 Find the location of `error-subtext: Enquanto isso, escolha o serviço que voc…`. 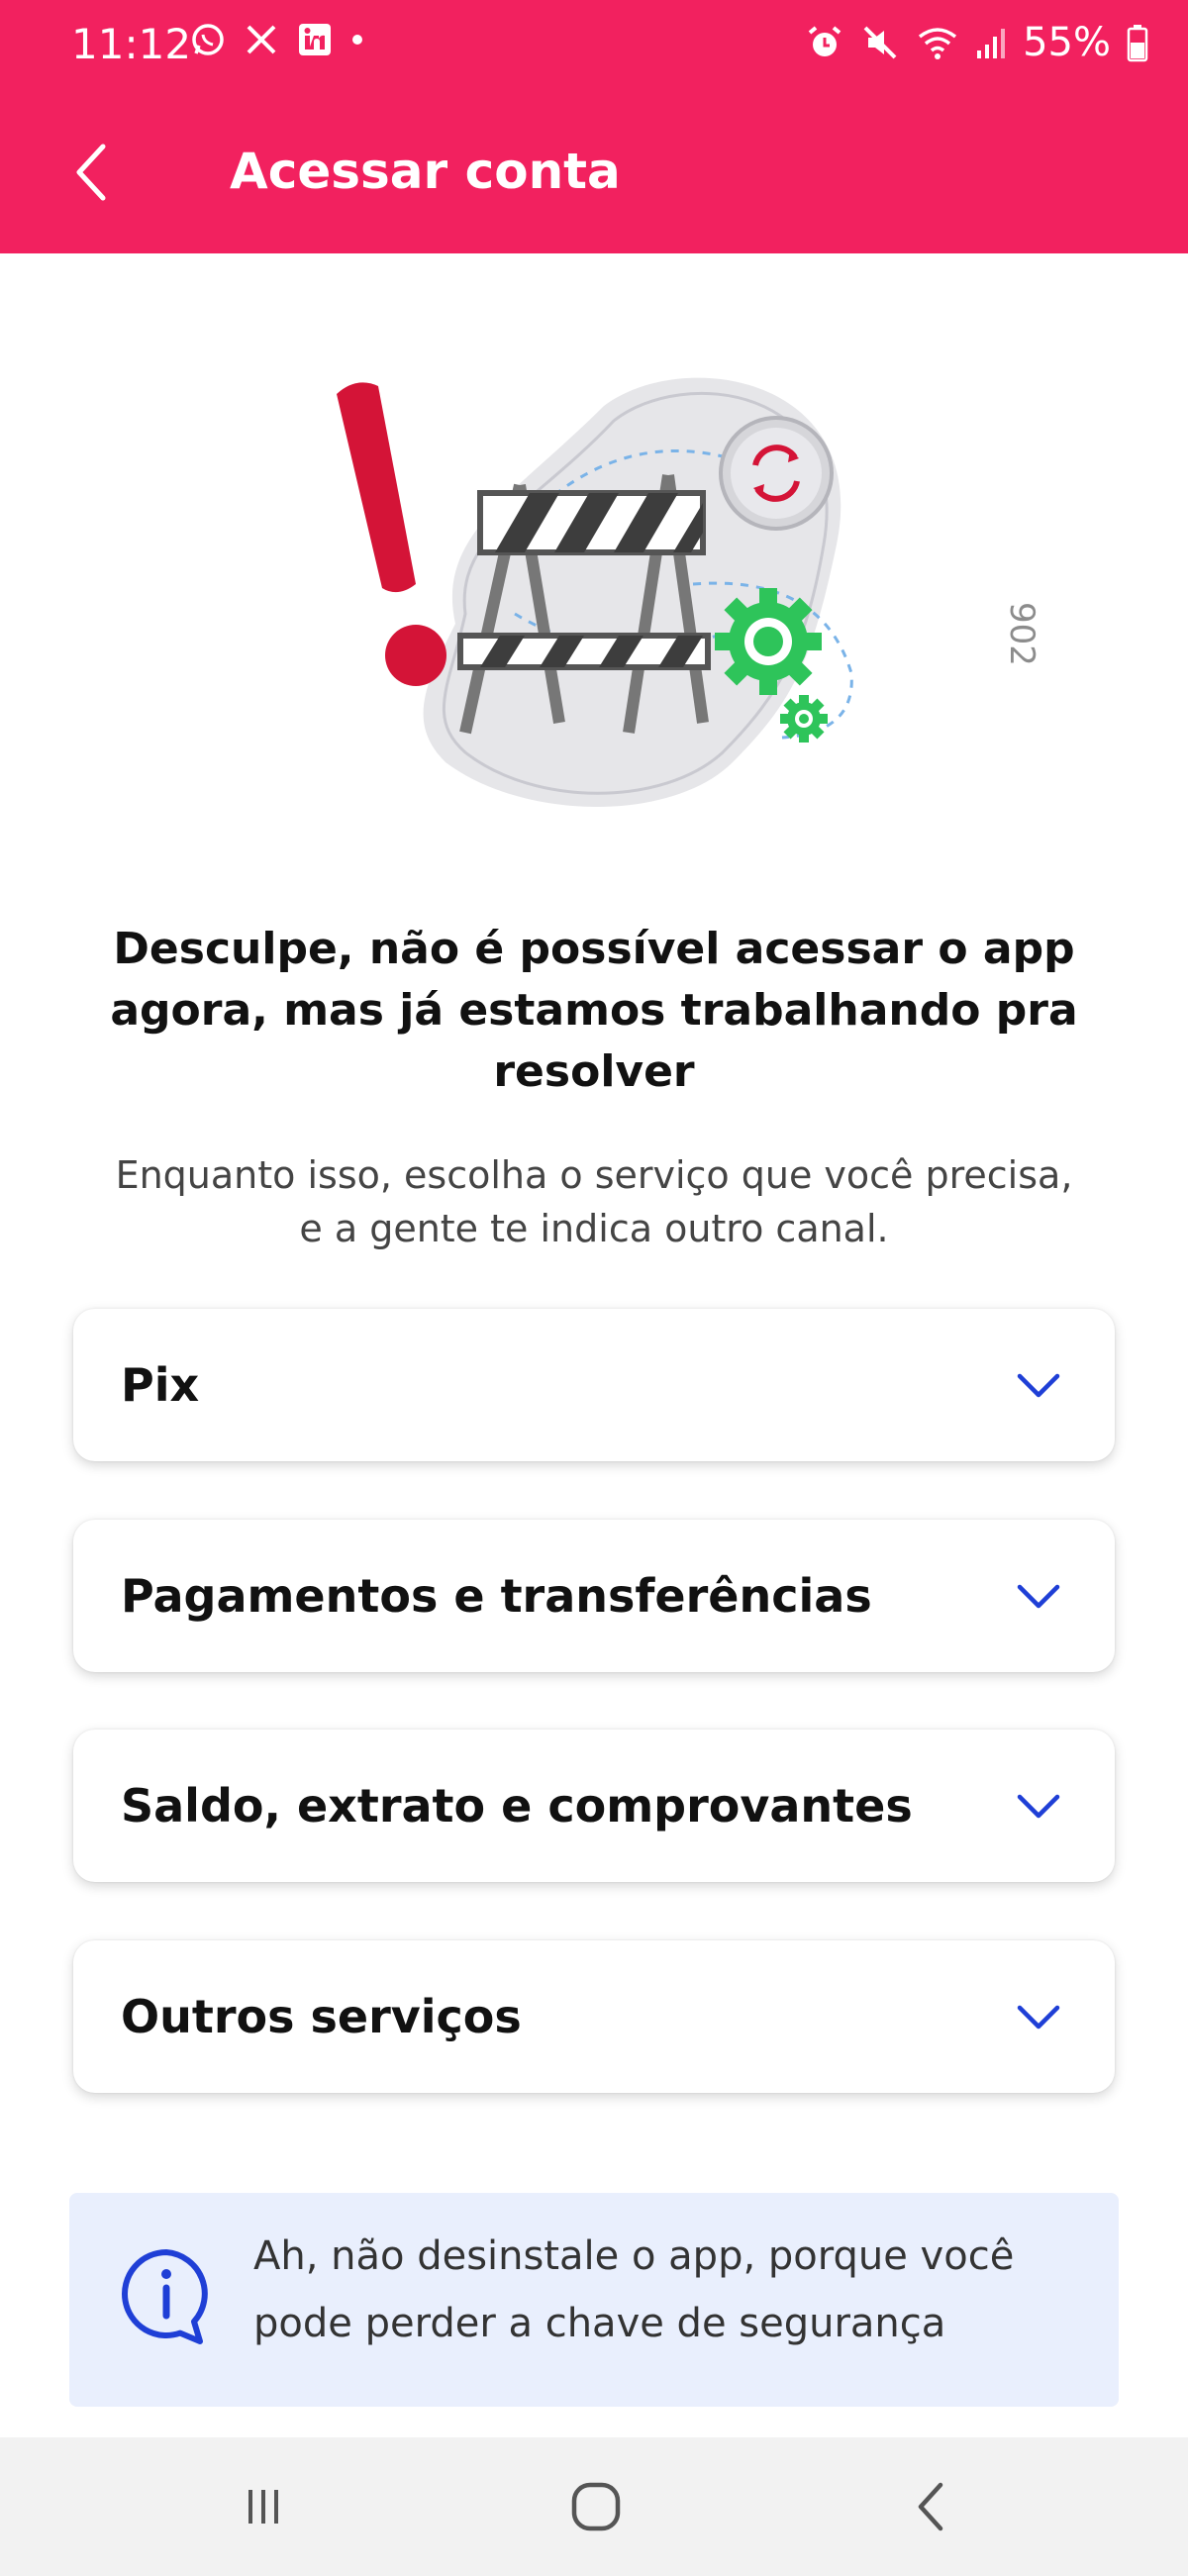

error-subtext: Enquanto isso, escolha o serviço que voc… is located at coordinates (594, 1201).